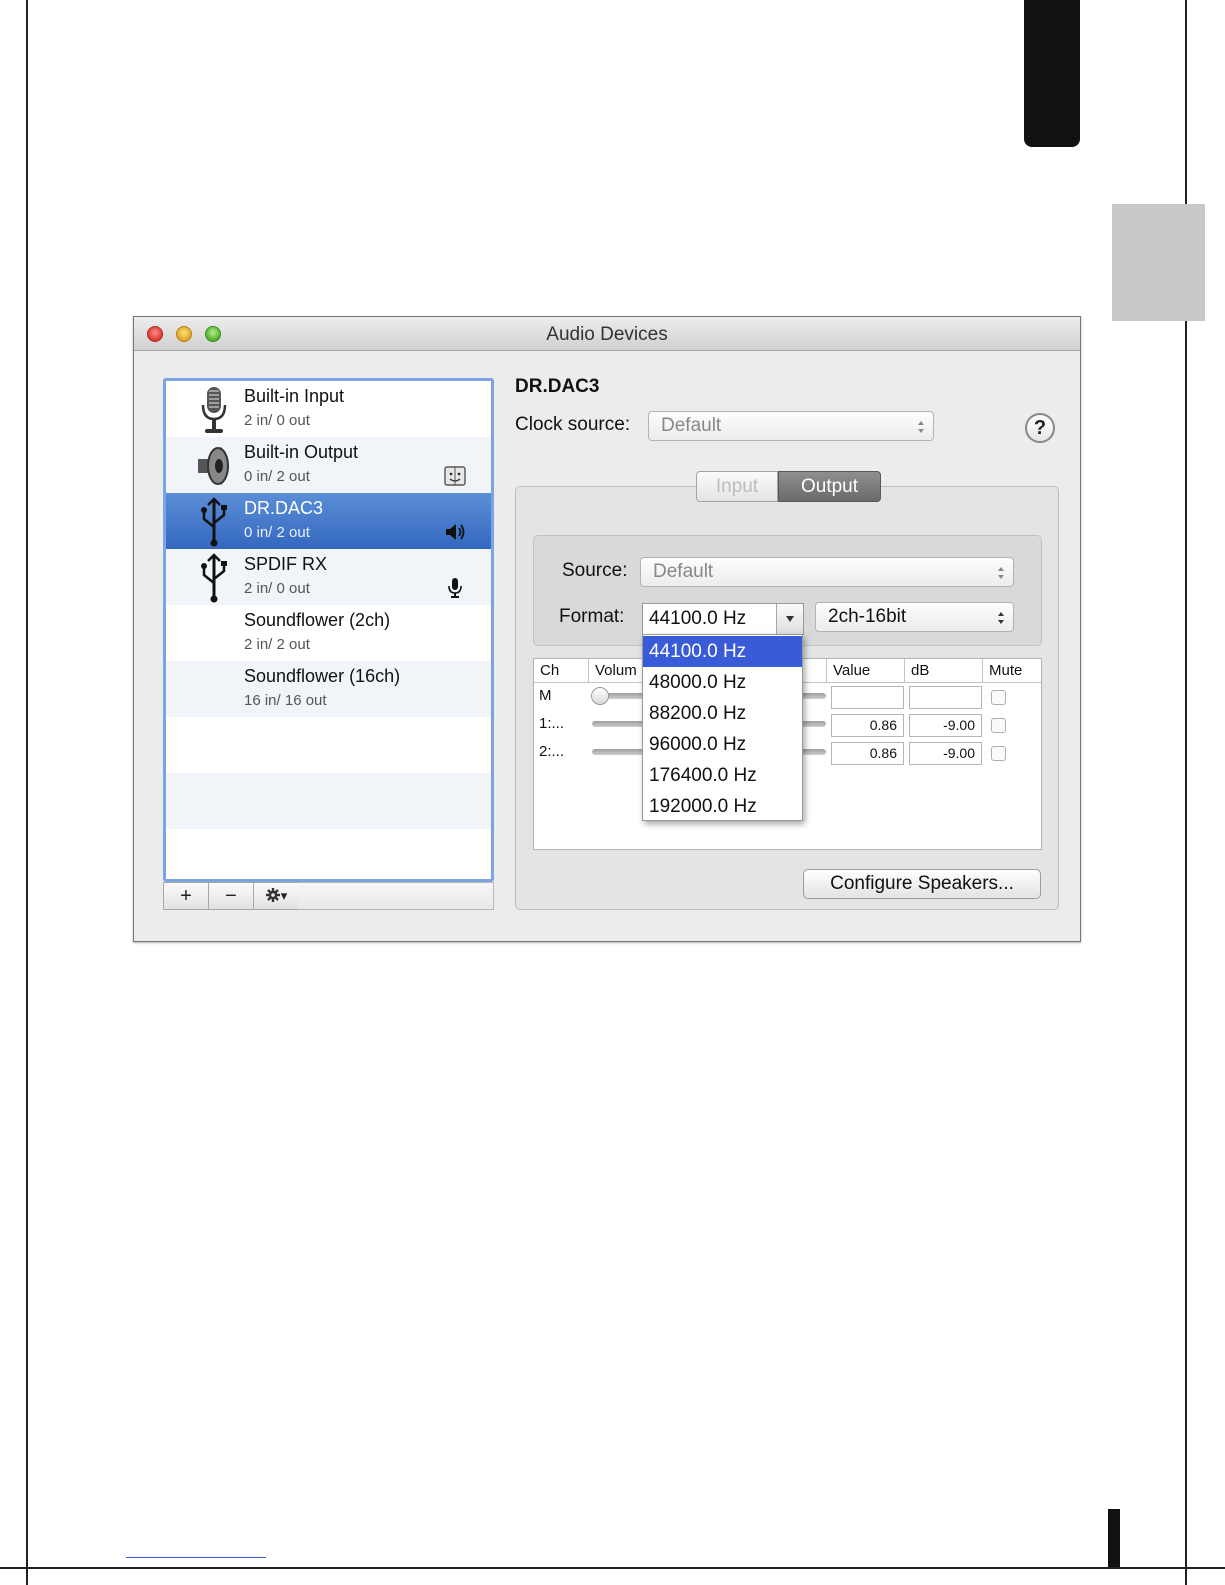 This screenshot has width=1225, height=1585. What do you see at coordinates (595, 570) in the screenshot?
I see `source-label: Source:` at bounding box center [595, 570].